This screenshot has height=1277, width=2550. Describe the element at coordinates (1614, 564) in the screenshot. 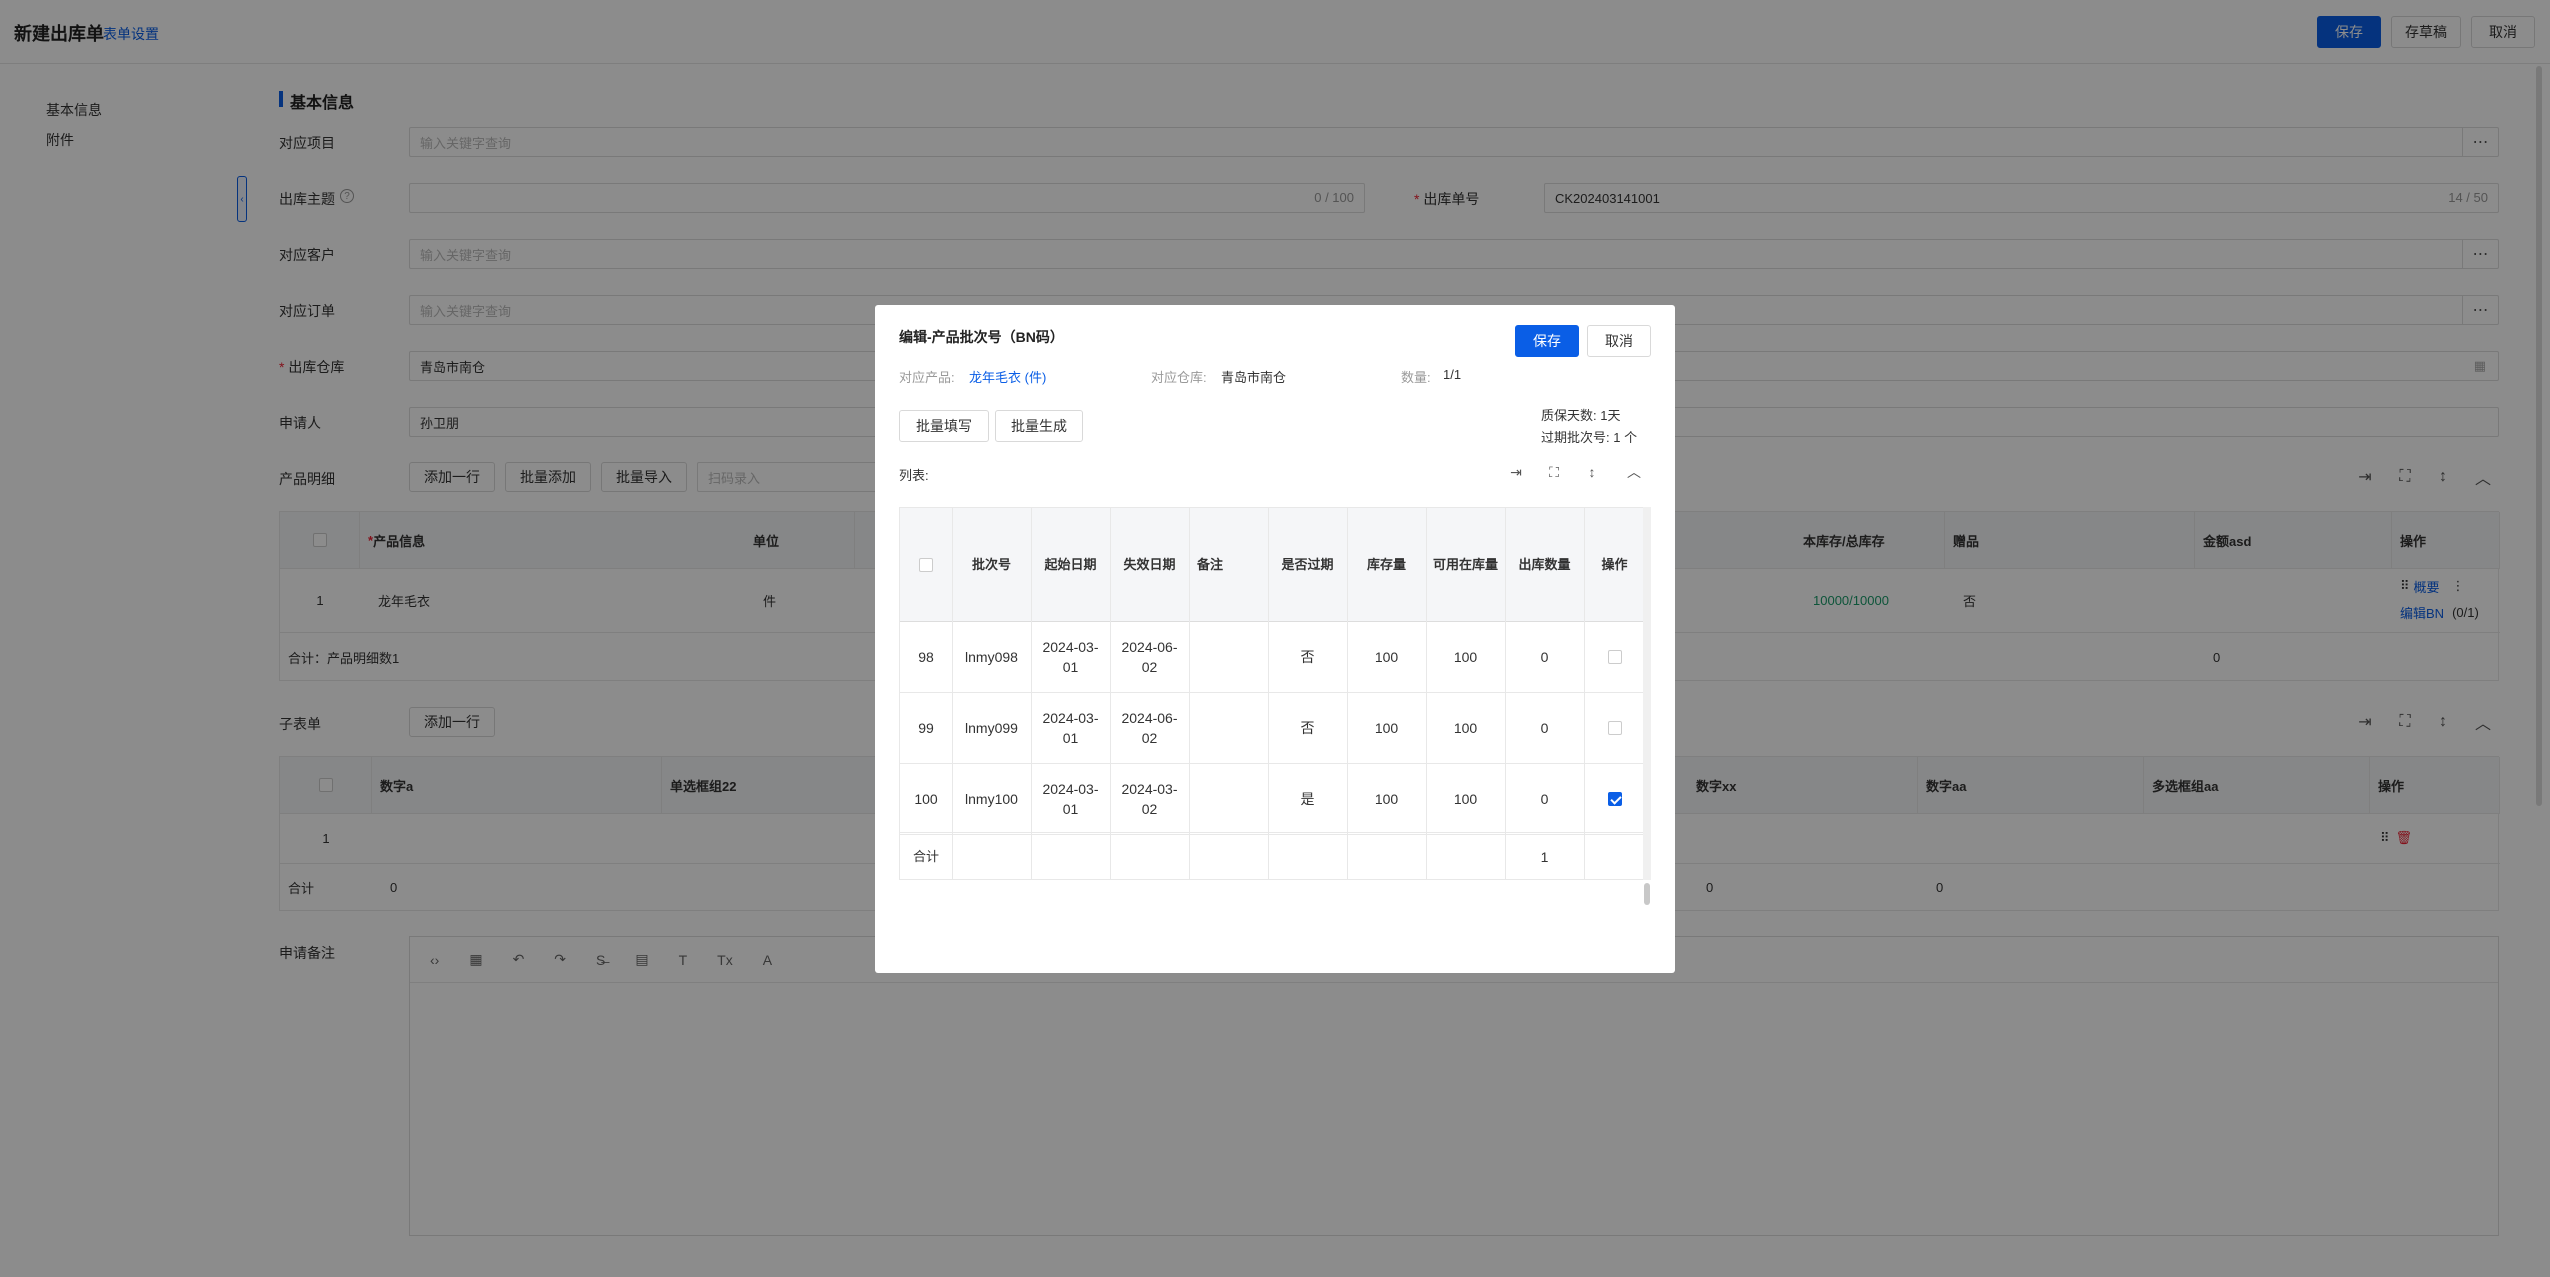

I see `col-actions: 操作` at that location.